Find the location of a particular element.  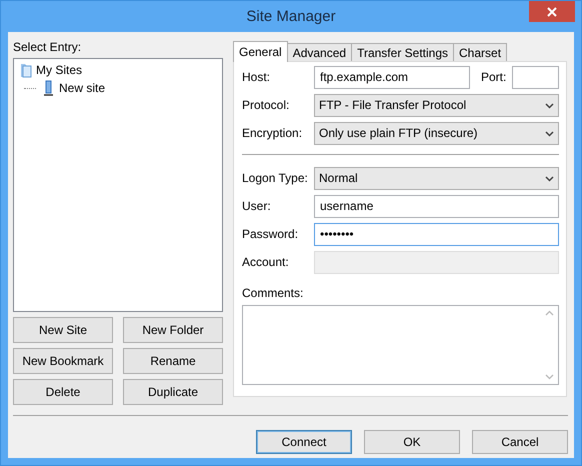

folder-icon is located at coordinates (25, 70).